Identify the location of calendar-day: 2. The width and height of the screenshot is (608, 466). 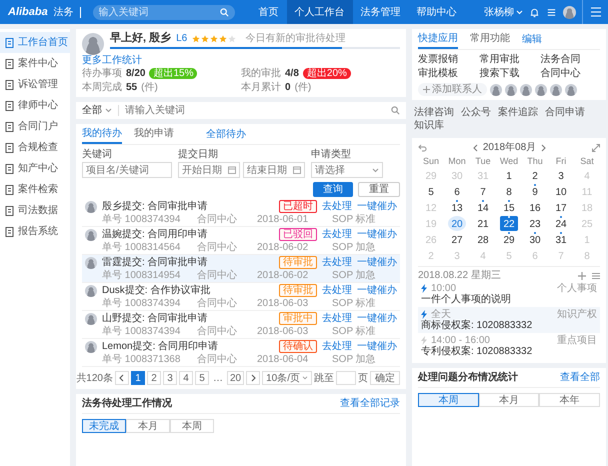
(535, 175).